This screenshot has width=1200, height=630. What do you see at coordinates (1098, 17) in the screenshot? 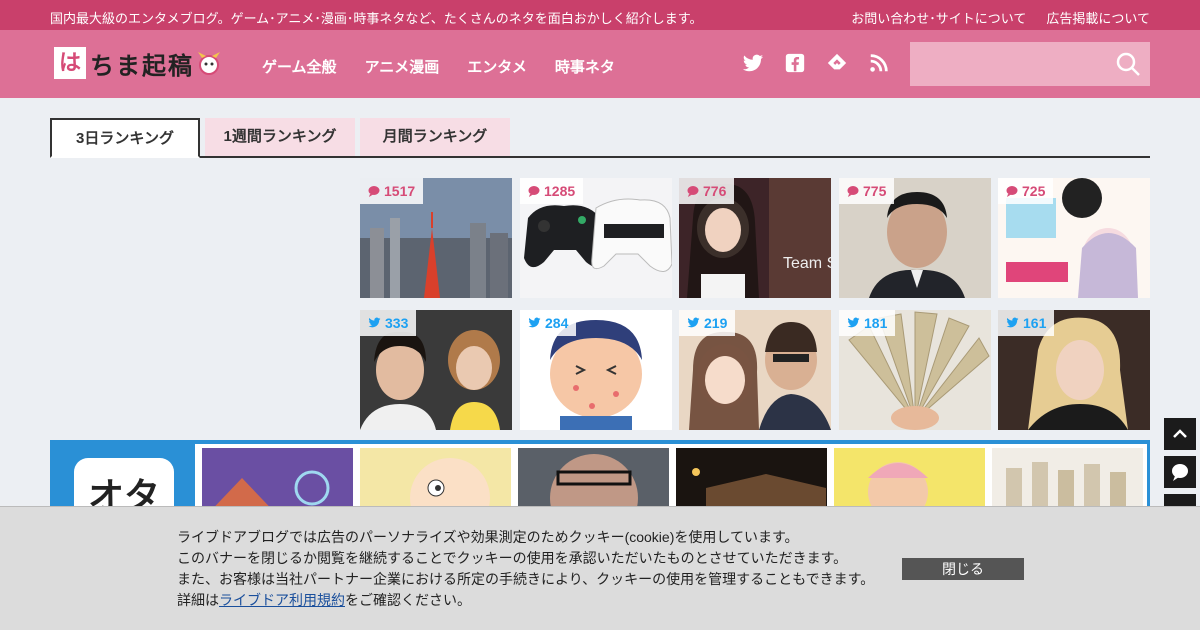
I see `ad-info-link: 広告掲載について` at bounding box center [1098, 17].